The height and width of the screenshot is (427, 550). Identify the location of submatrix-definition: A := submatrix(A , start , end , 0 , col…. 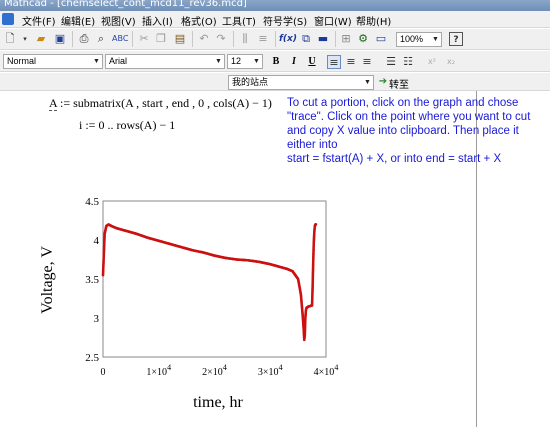
(160, 103).